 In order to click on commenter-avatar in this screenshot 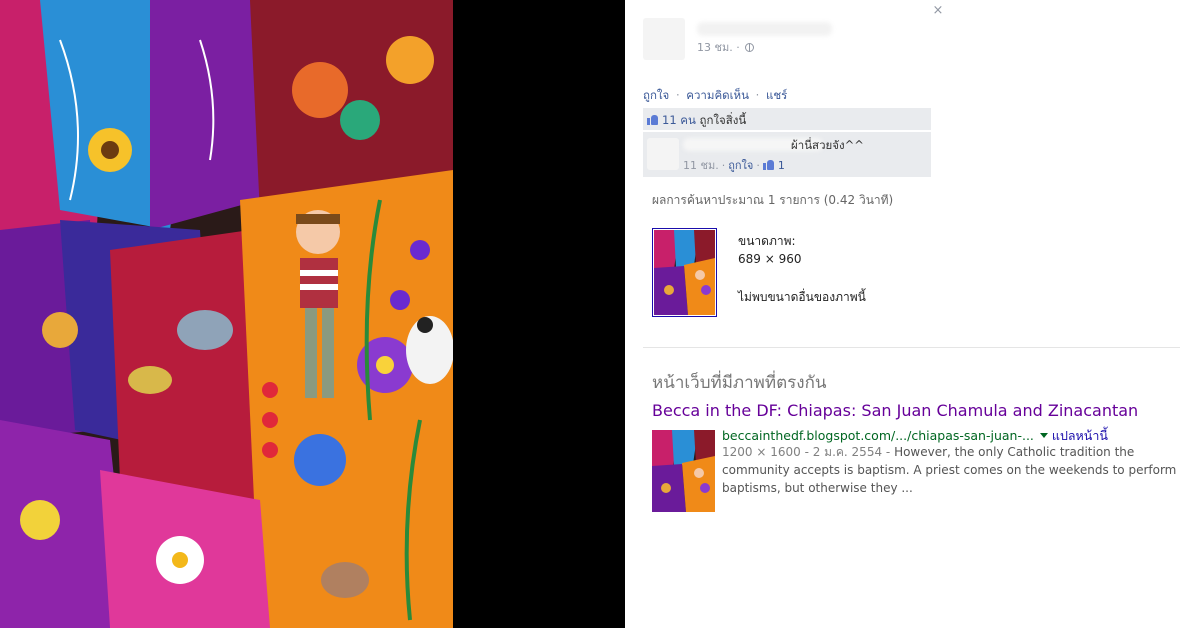, I will do `click(663, 154)`.